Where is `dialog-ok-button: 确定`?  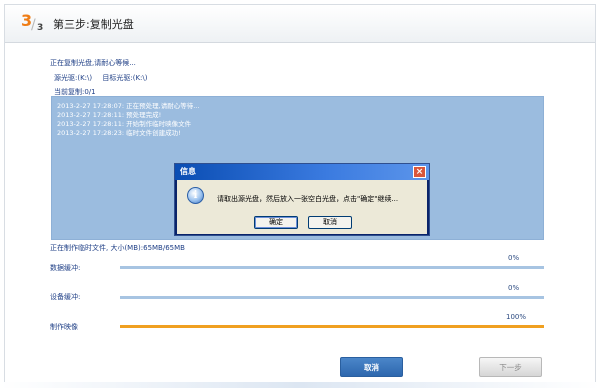
dialog-ok-button: 确定 is located at coordinates (276, 222).